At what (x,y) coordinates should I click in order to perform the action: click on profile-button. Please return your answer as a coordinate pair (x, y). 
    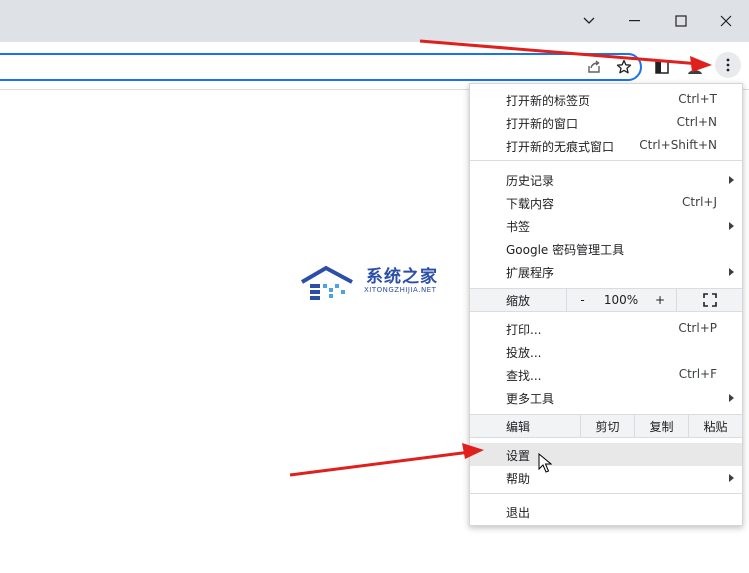
    Looking at the image, I should click on (695, 67).